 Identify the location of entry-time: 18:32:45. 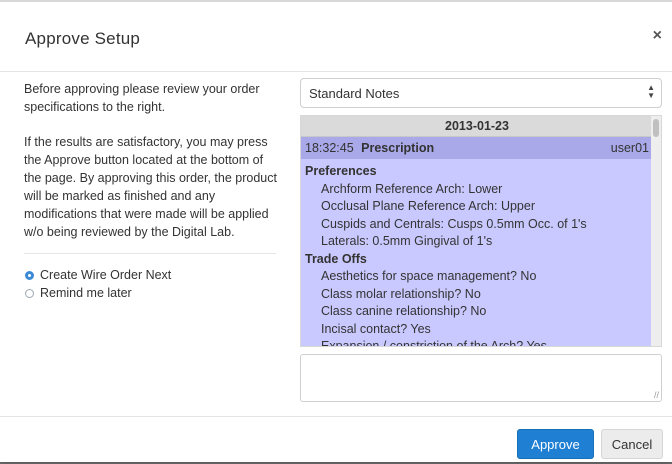
(329, 148).